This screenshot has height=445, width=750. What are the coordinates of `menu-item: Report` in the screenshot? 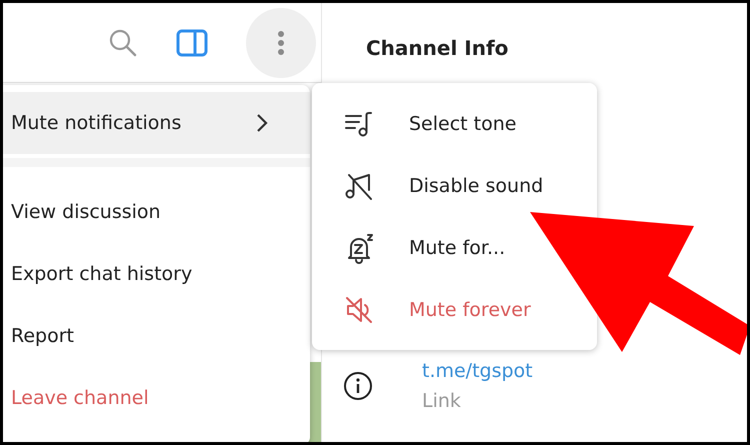 It's located at (156, 336).